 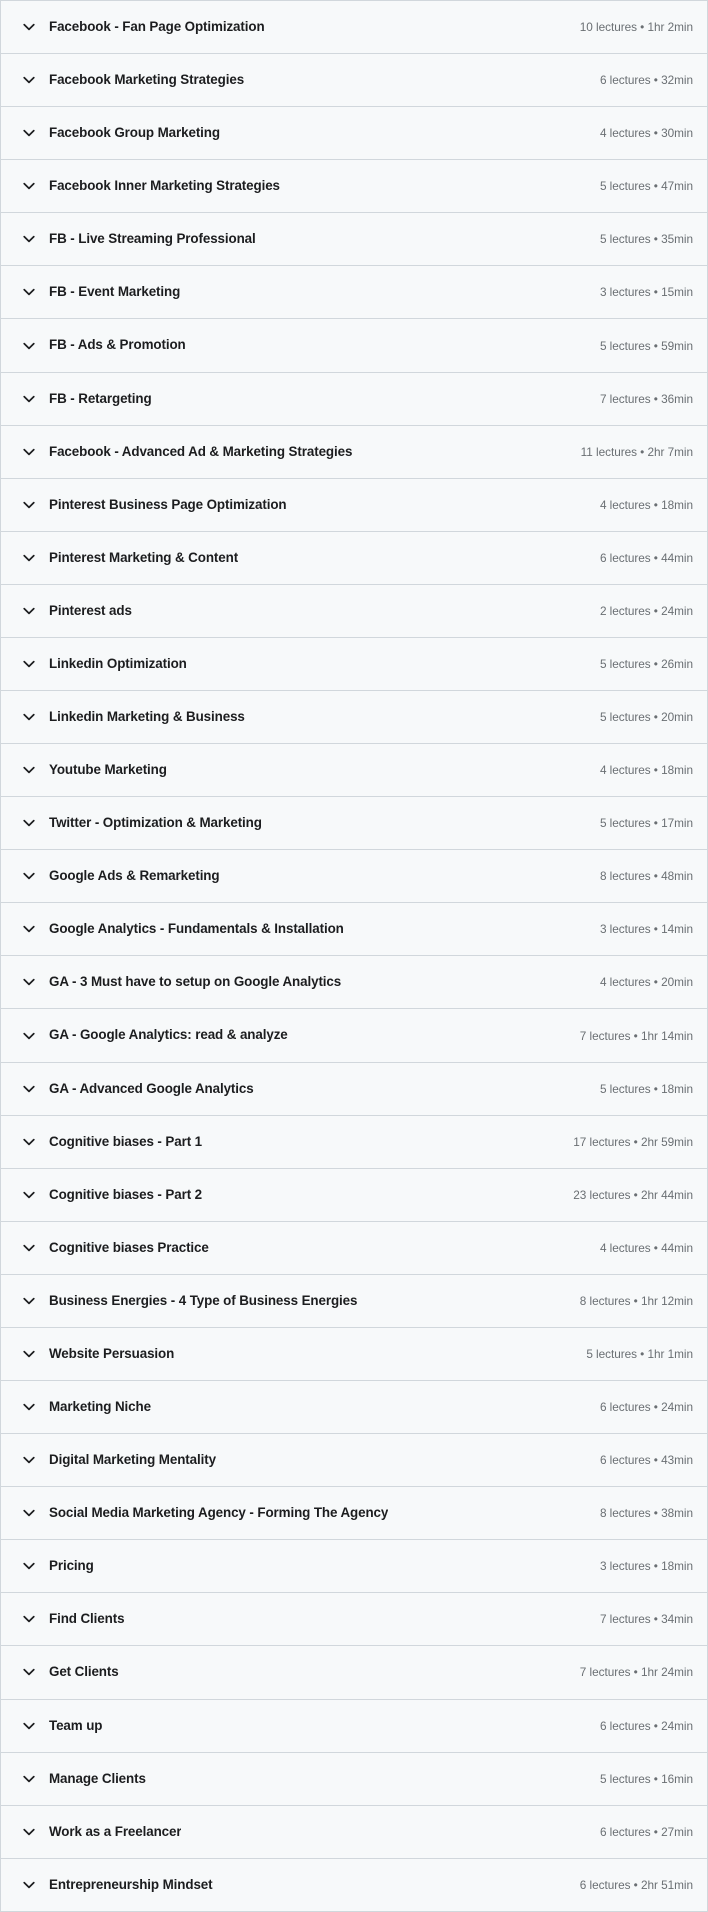 What do you see at coordinates (354, 1832) in the screenshot?
I see `curriculum-section-row: Work as a Freelancer 6 lectures • 27min` at bounding box center [354, 1832].